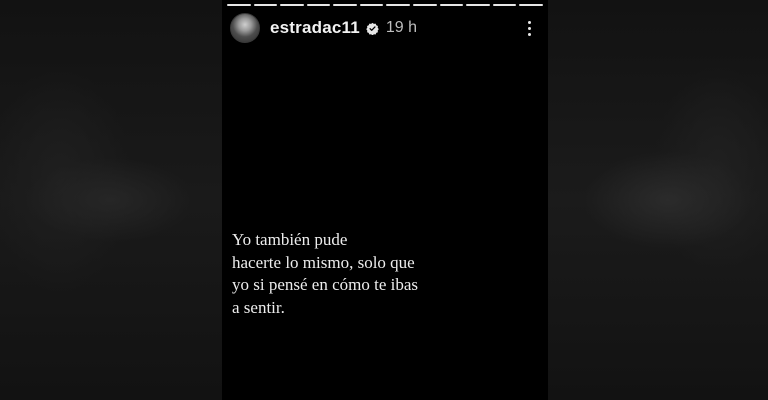 The width and height of the screenshot is (768, 400). I want to click on verified-badge-icon, so click(372, 28).